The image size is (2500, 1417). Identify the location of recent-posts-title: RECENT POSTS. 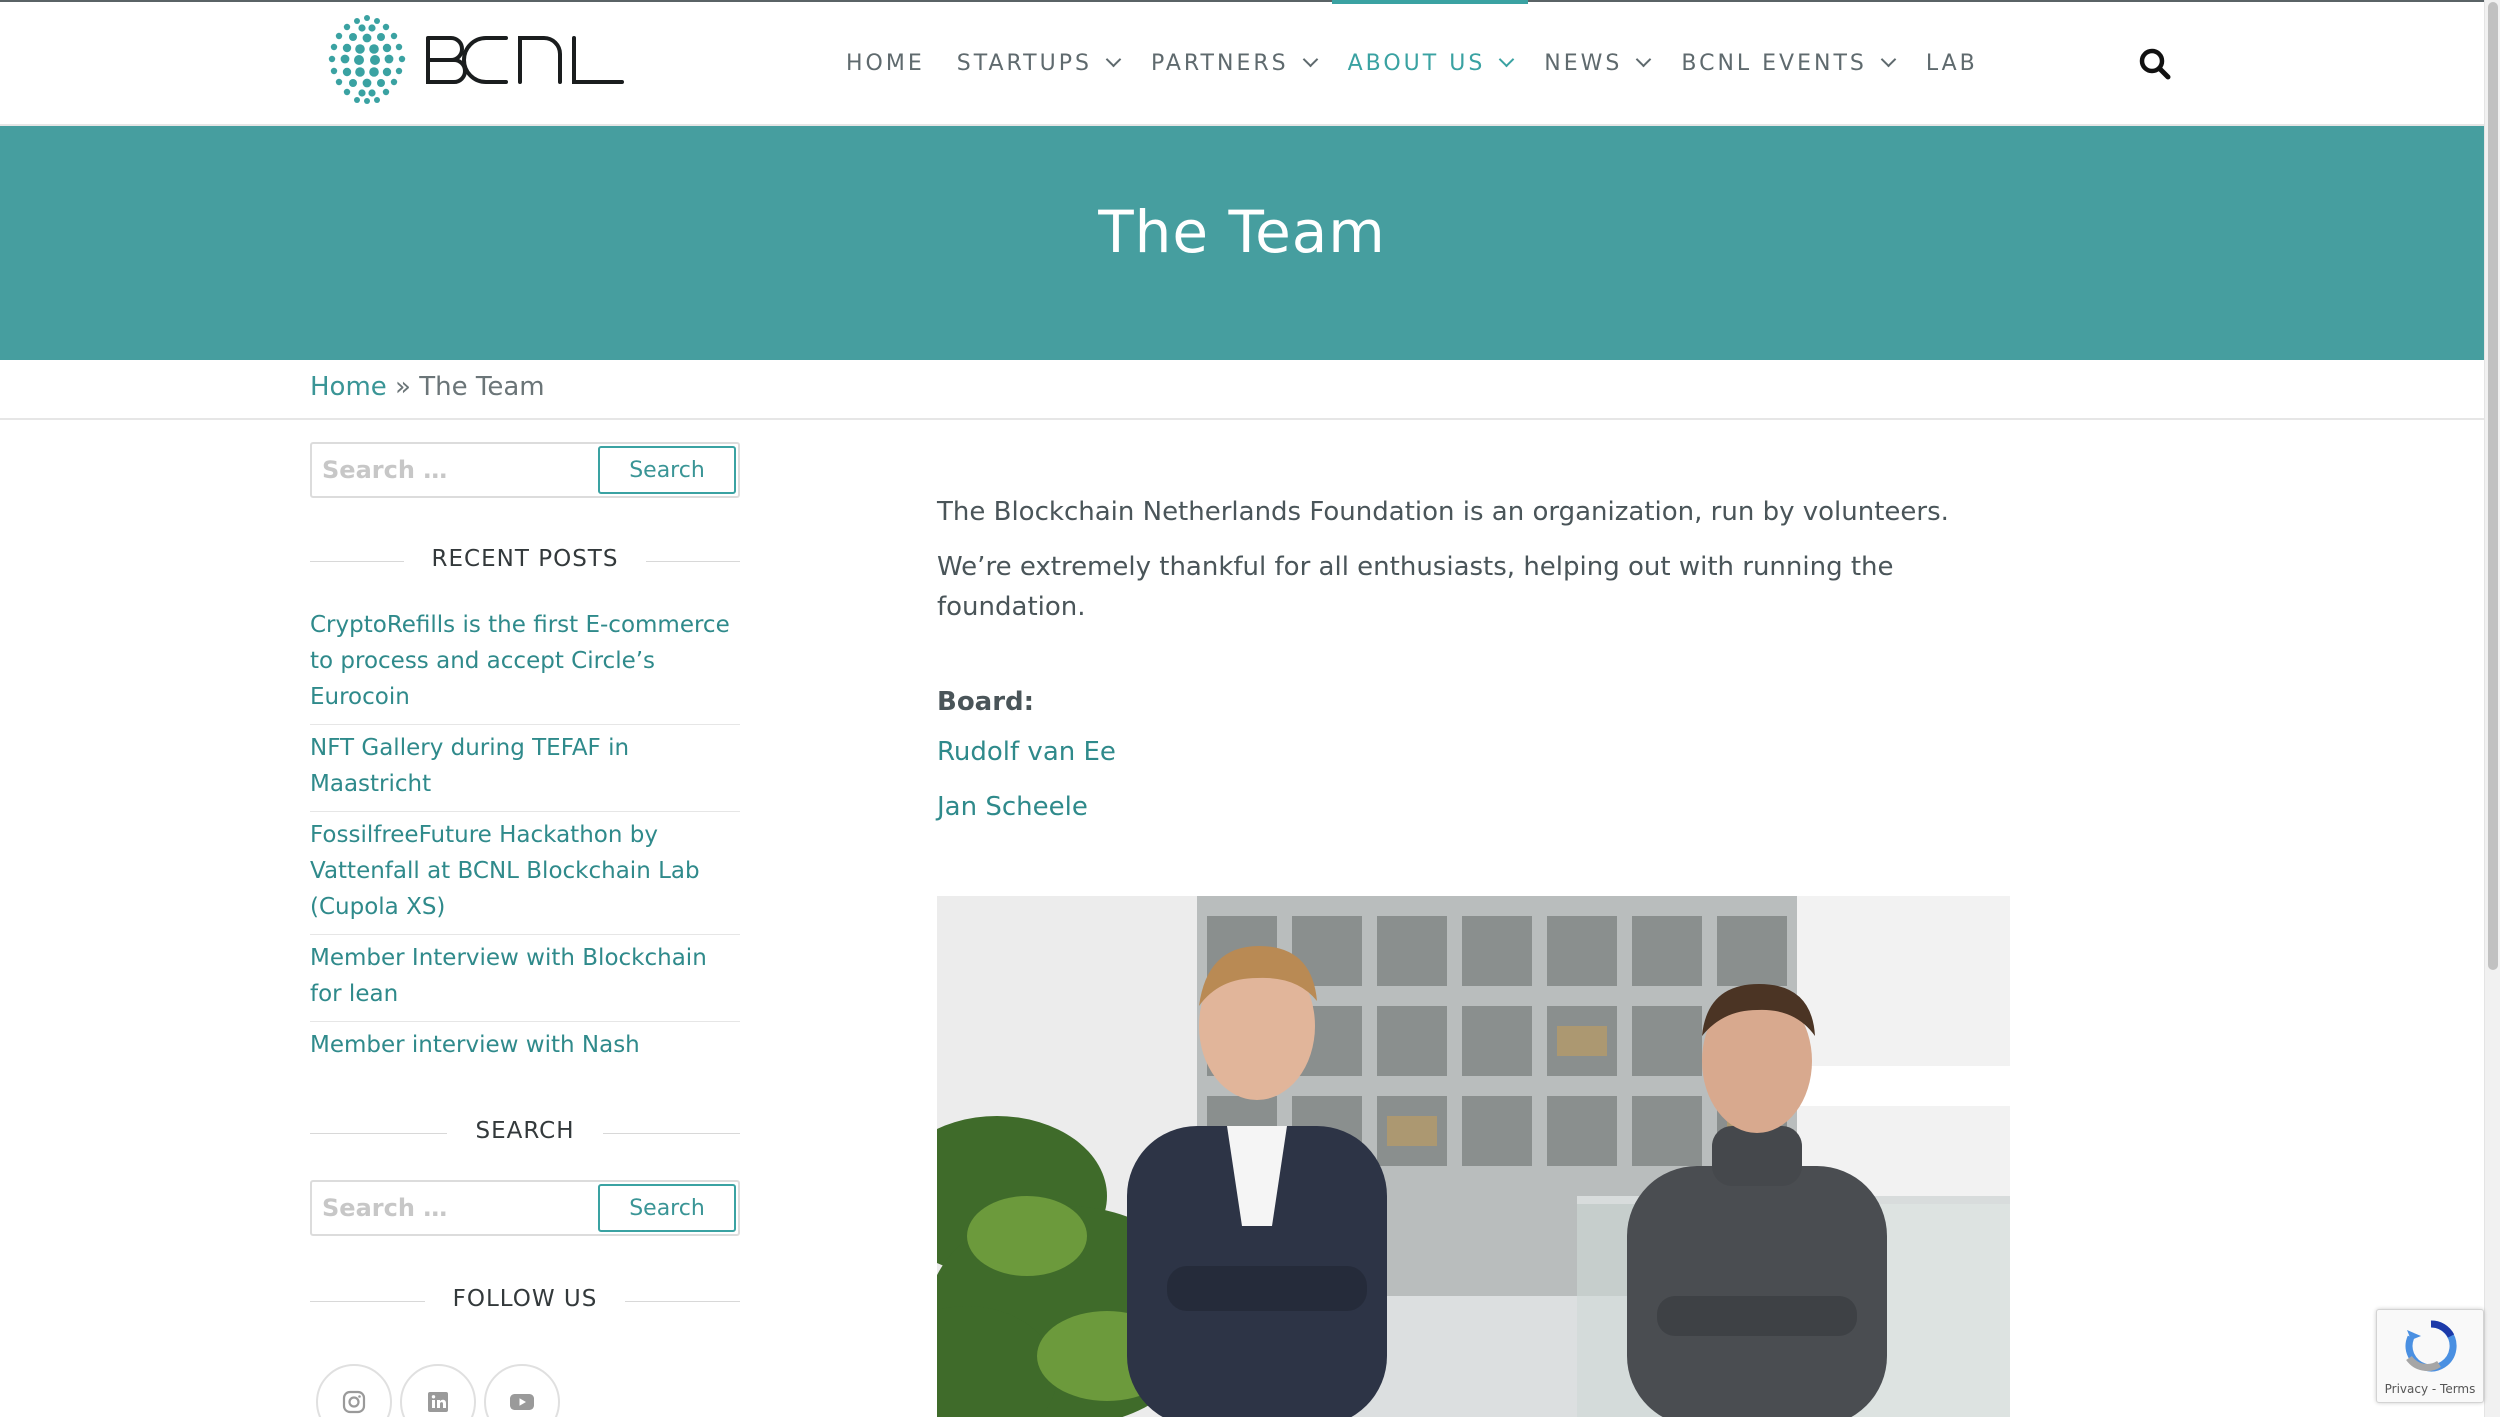
(525, 559).